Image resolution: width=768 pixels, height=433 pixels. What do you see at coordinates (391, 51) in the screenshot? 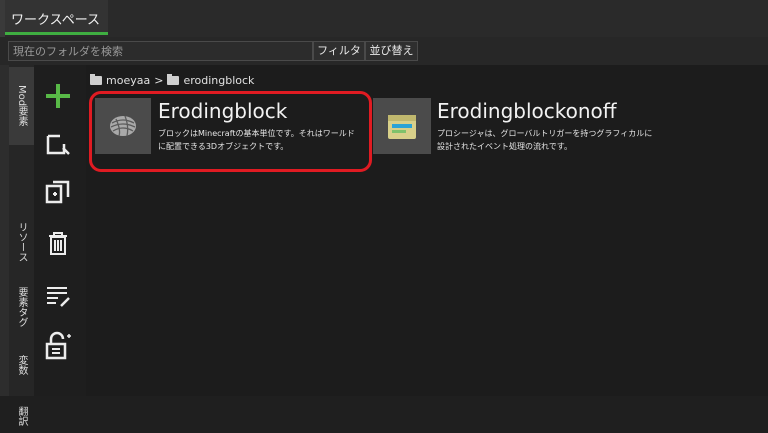
I see `sort-button: 並び替え` at bounding box center [391, 51].